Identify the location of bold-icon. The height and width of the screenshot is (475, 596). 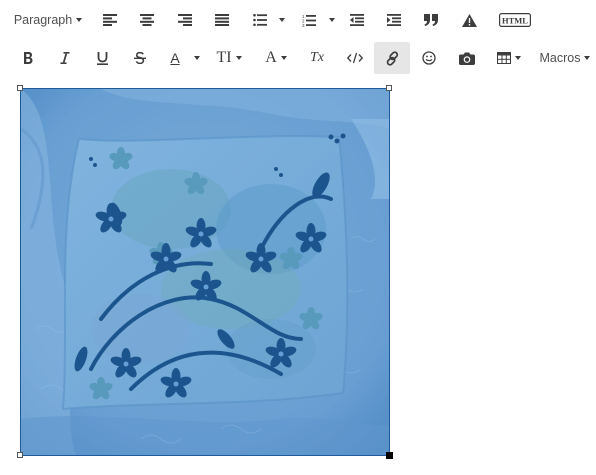
(28, 58).